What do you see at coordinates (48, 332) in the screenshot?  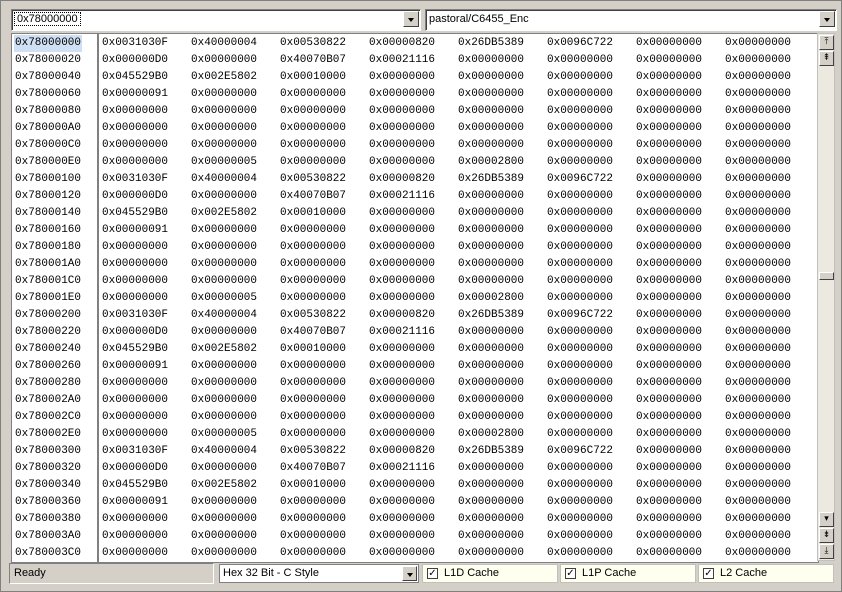 I see `row-address: 0x78000220` at bounding box center [48, 332].